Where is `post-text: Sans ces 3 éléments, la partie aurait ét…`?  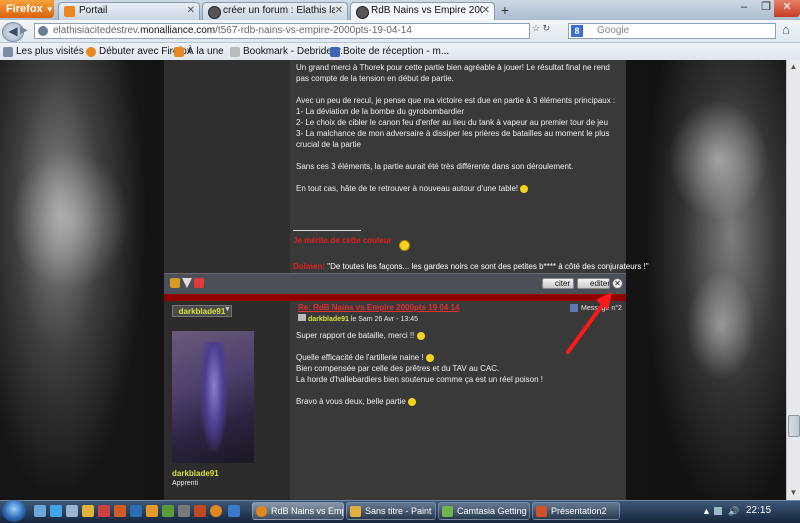
post-text: Sans ces 3 éléments, la partie aurait ét… is located at coordinates (435, 166).